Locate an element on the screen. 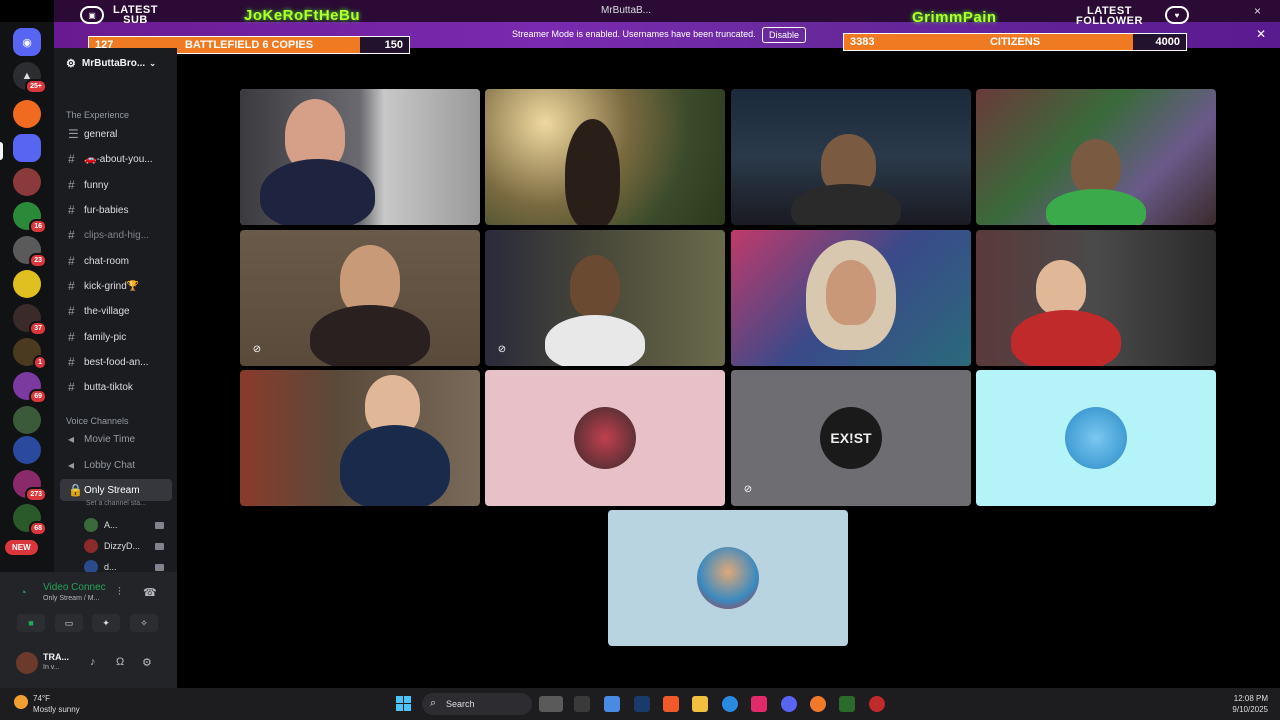 The image size is (1280, 720). category-voice: Voice Channels is located at coordinates (97, 421).